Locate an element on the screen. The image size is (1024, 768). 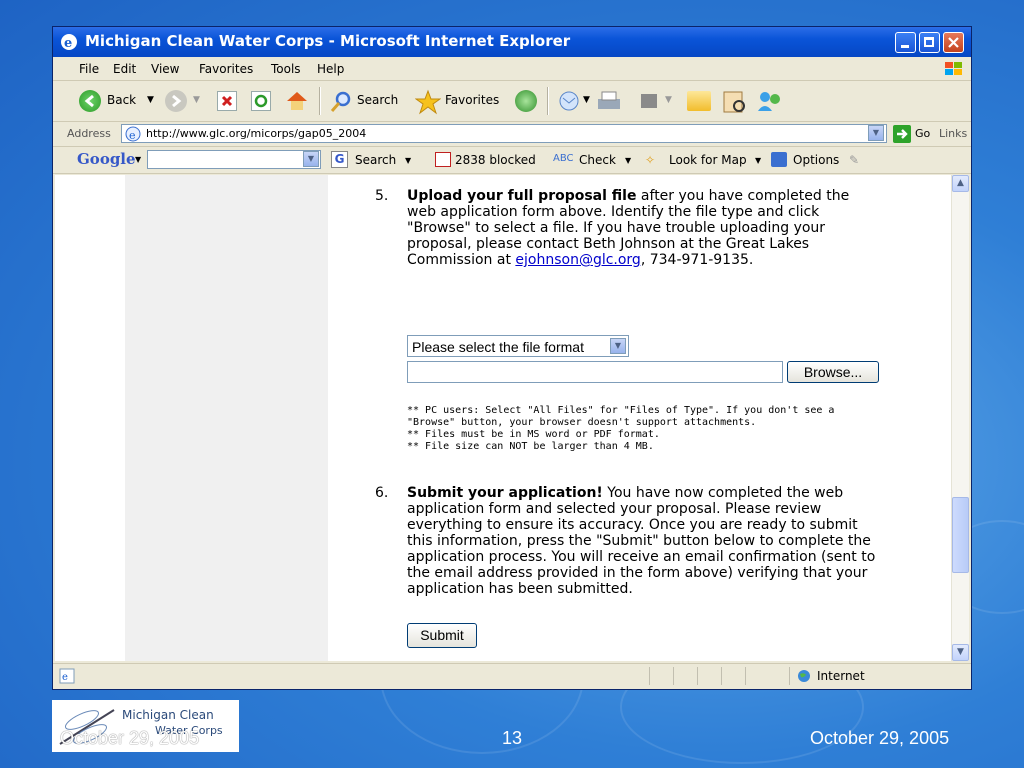
popup-blocker-icon is located at coordinates (443, 159).